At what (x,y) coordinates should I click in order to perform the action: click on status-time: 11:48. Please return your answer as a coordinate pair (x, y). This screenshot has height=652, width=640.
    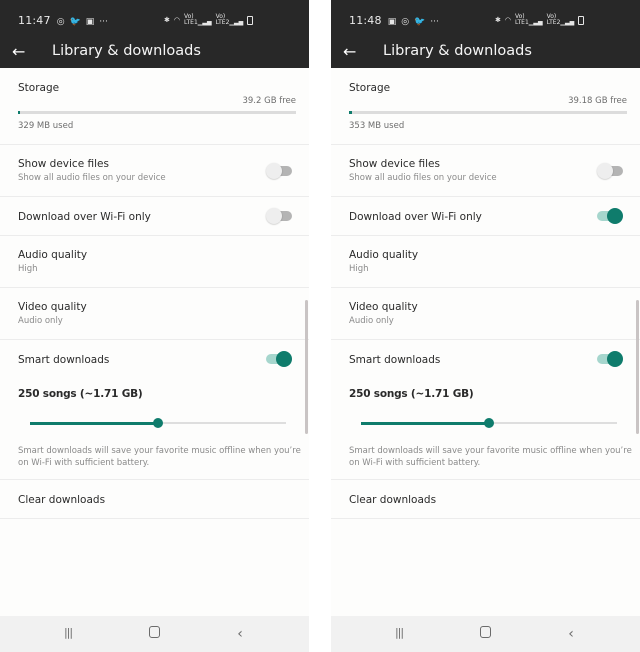
    Looking at the image, I should click on (365, 20).